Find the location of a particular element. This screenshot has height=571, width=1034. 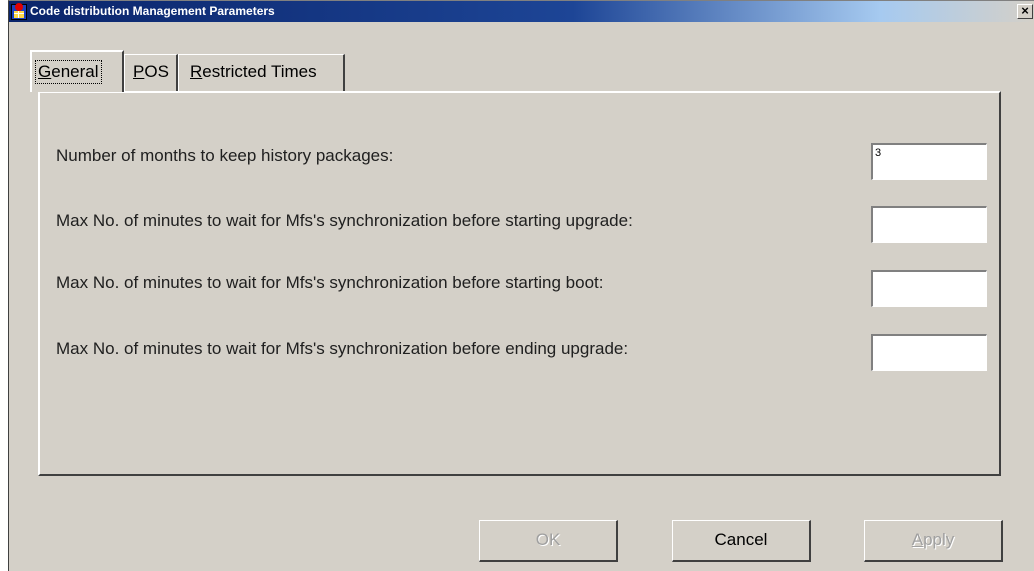

tab-pos-label: POS is located at coordinates (151, 71).